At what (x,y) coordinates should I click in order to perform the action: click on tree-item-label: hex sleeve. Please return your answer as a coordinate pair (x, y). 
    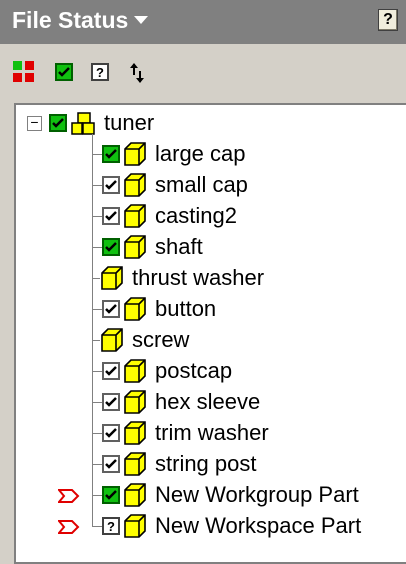
    Looking at the image, I should click on (208, 401).